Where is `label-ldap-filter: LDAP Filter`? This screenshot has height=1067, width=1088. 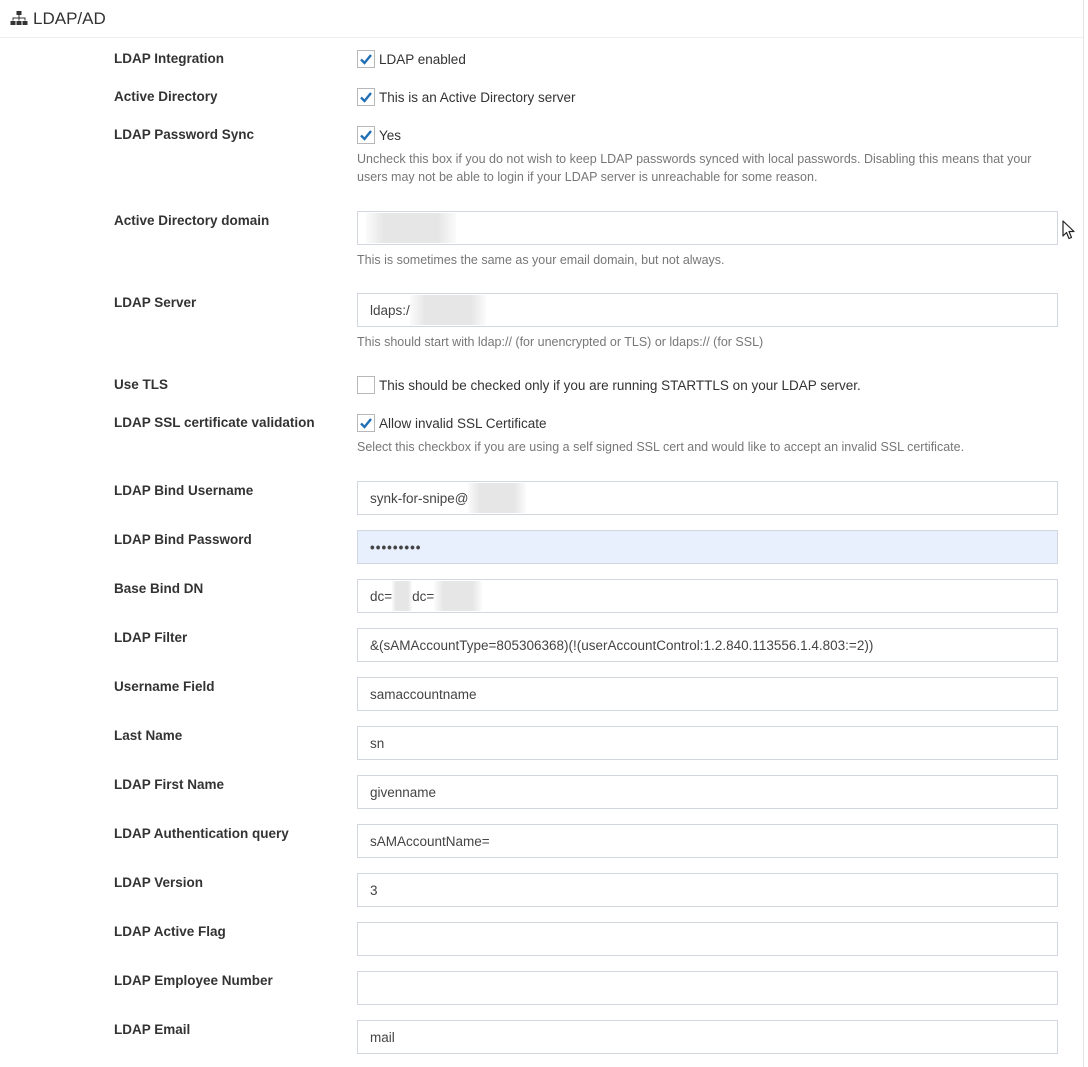
label-ldap-filter: LDAP Filter is located at coordinates (151, 637).